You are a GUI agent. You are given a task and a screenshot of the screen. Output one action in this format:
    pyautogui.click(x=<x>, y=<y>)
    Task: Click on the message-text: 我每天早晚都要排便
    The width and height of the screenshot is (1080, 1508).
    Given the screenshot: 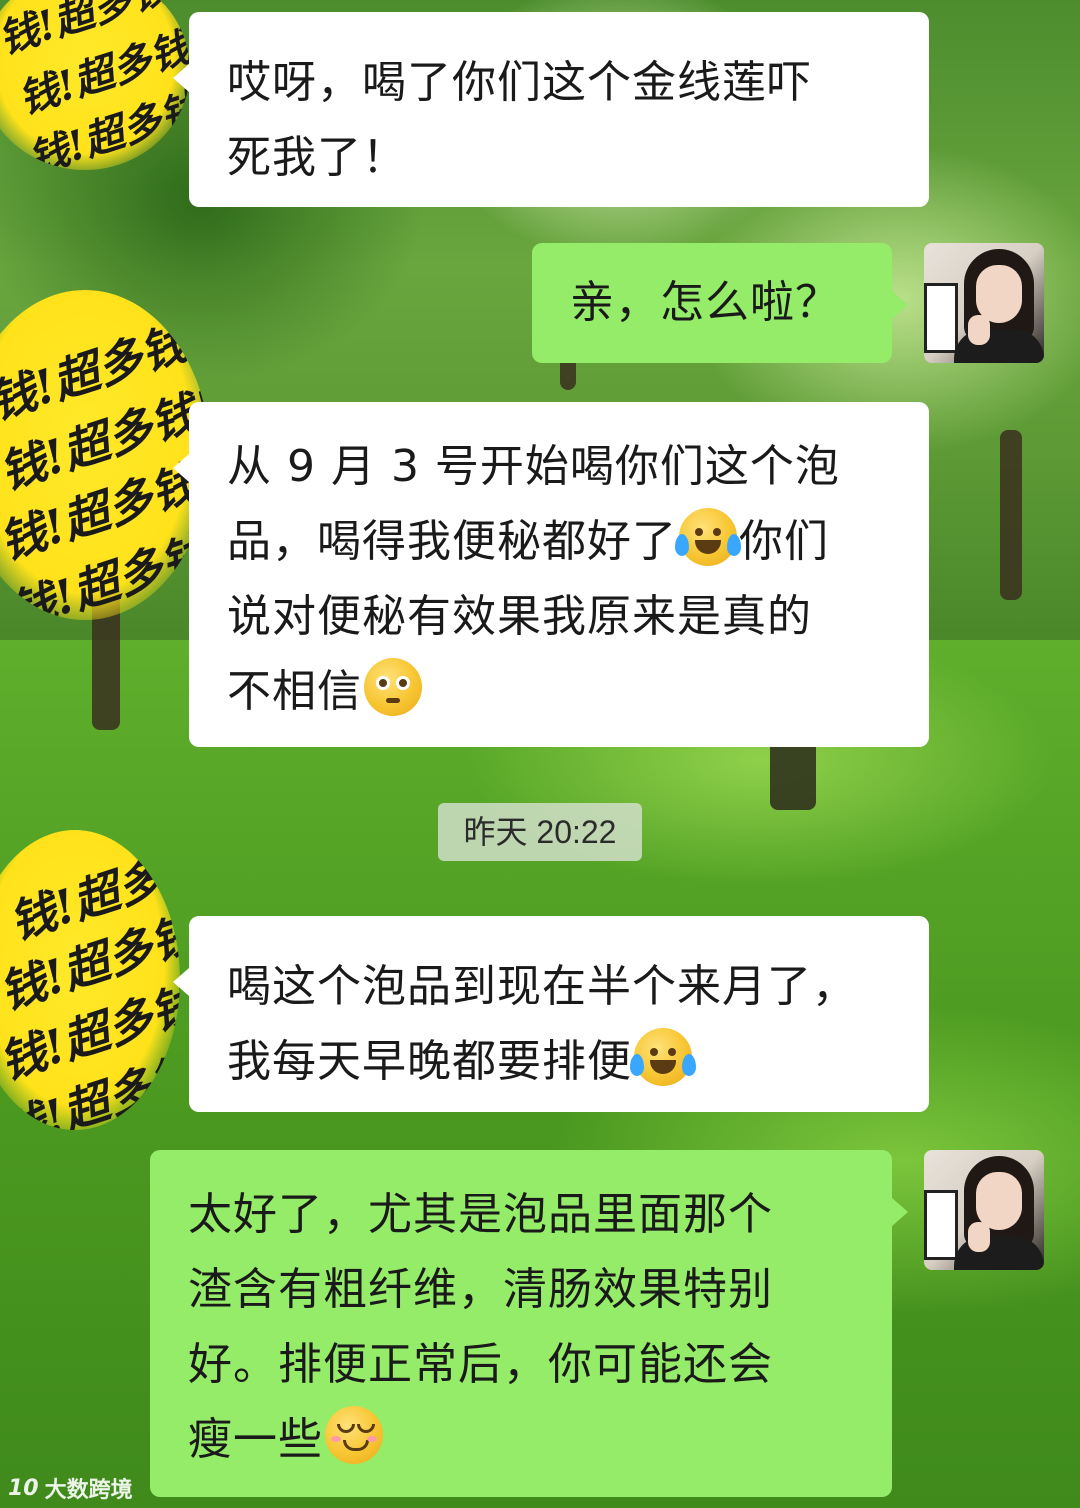 What is the action you would take?
    pyautogui.click(x=429, y=1061)
    